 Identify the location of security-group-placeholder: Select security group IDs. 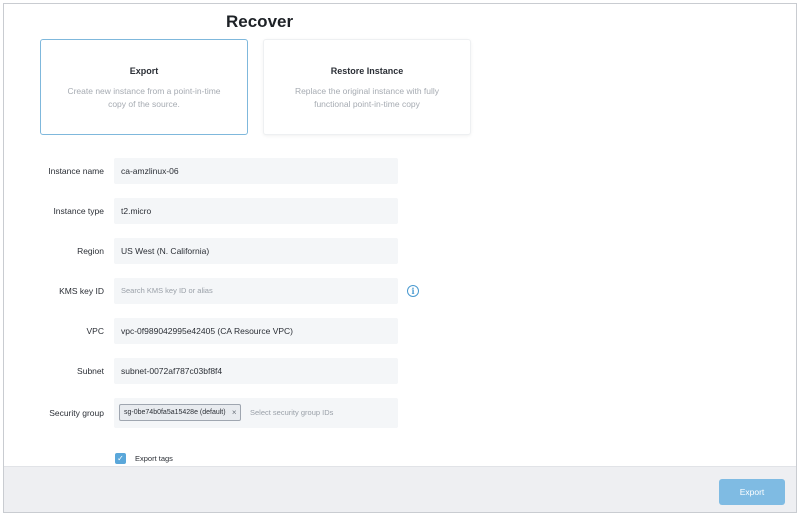
(292, 412).